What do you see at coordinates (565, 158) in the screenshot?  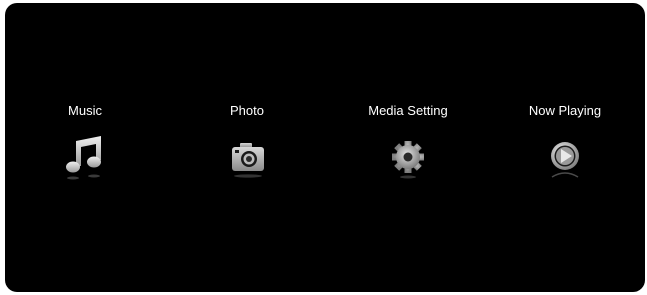 I see `play-circle-icon` at bounding box center [565, 158].